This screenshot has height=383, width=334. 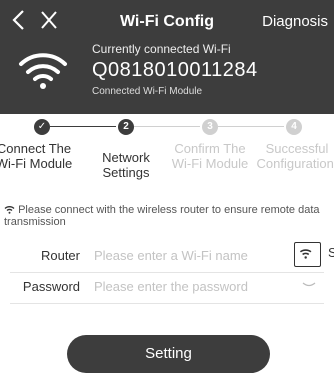 What do you see at coordinates (210, 156) in the screenshot?
I see `step-label-3: Confirm The Wi-Fi Module` at bounding box center [210, 156].